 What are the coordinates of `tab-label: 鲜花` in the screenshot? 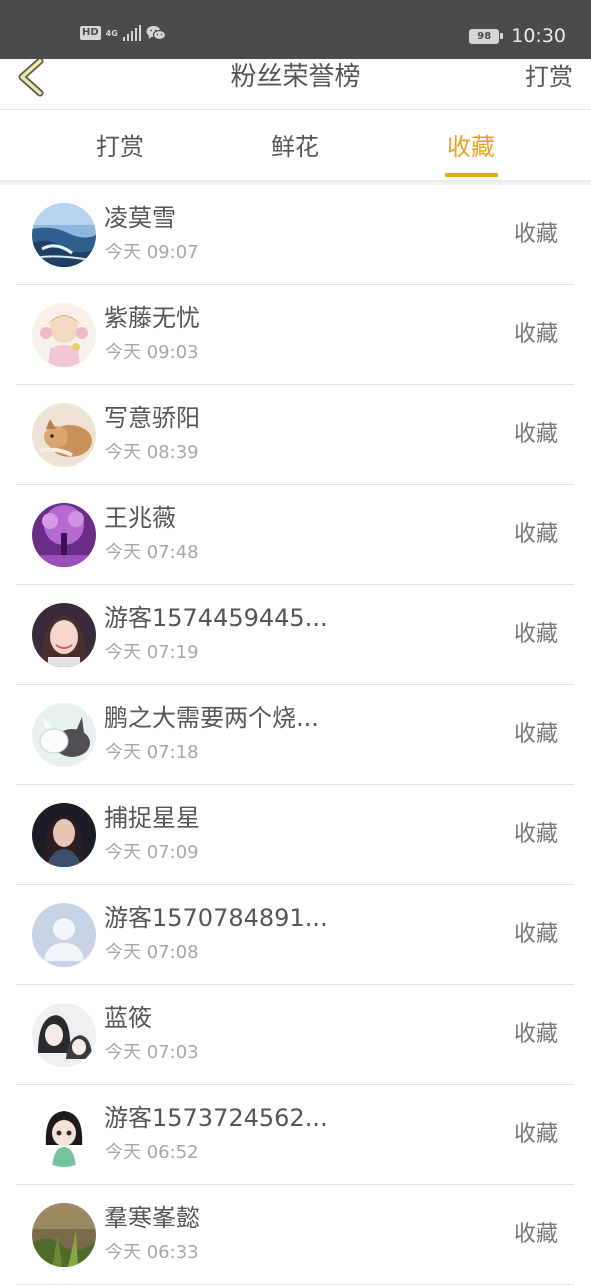 It's located at (295, 147).